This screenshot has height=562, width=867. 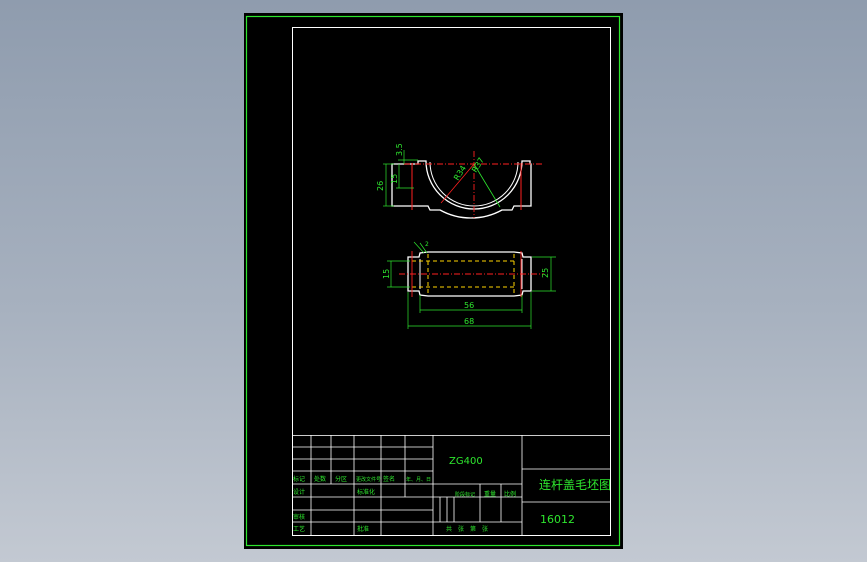 What do you see at coordinates (389, 479) in the screenshot?
I see `tb-sign: 签名` at bounding box center [389, 479].